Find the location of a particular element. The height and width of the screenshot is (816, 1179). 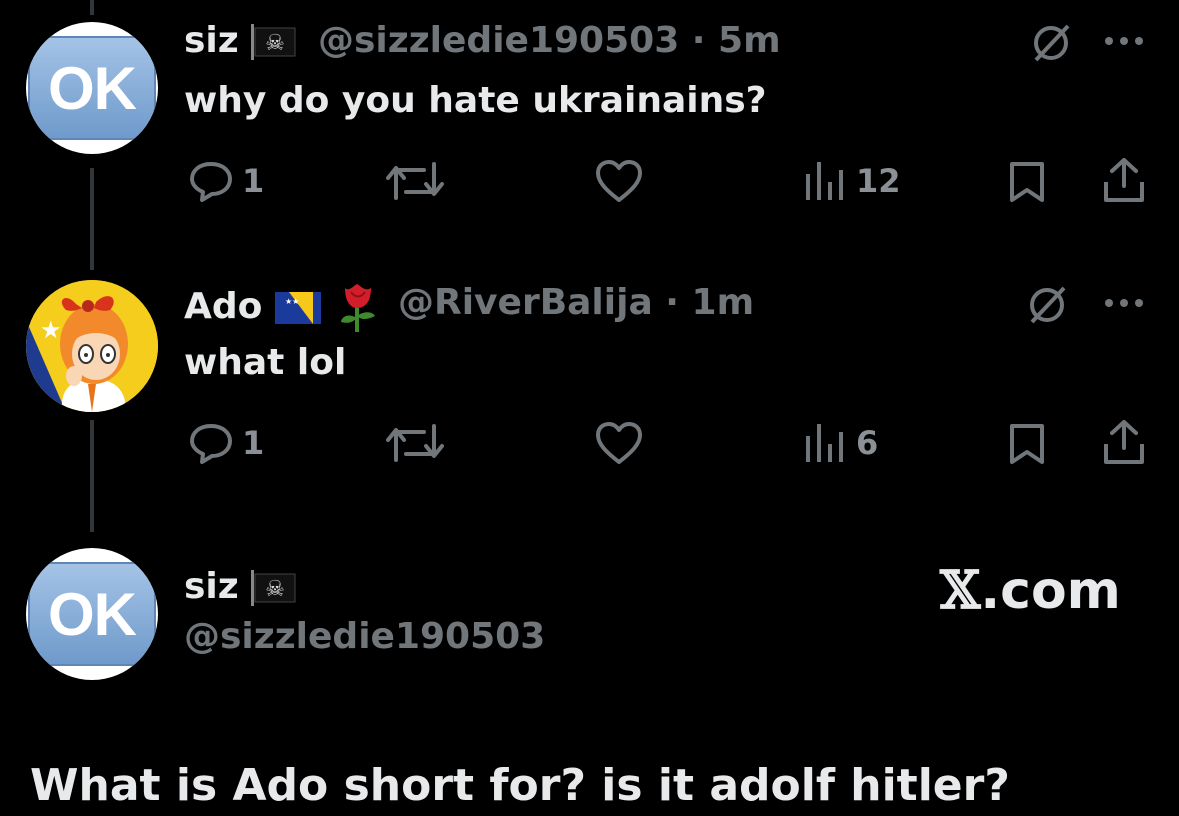

tweet-1-text: why do you hate ukrainains? is located at coordinates (475, 100).